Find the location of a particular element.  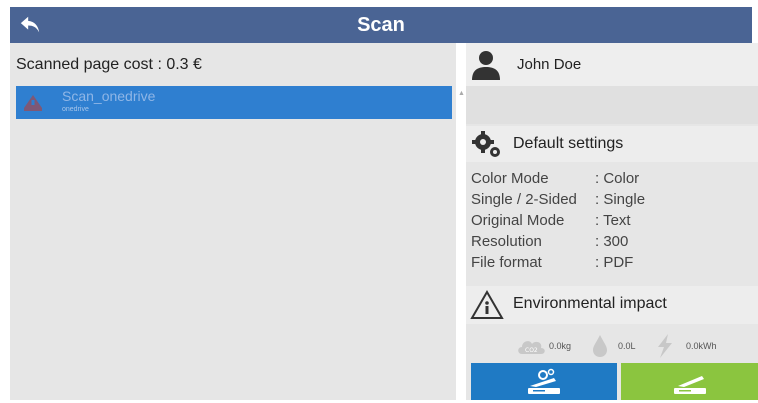

co2-stat: CO2 0.0kg is located at coordinates (543, 345).